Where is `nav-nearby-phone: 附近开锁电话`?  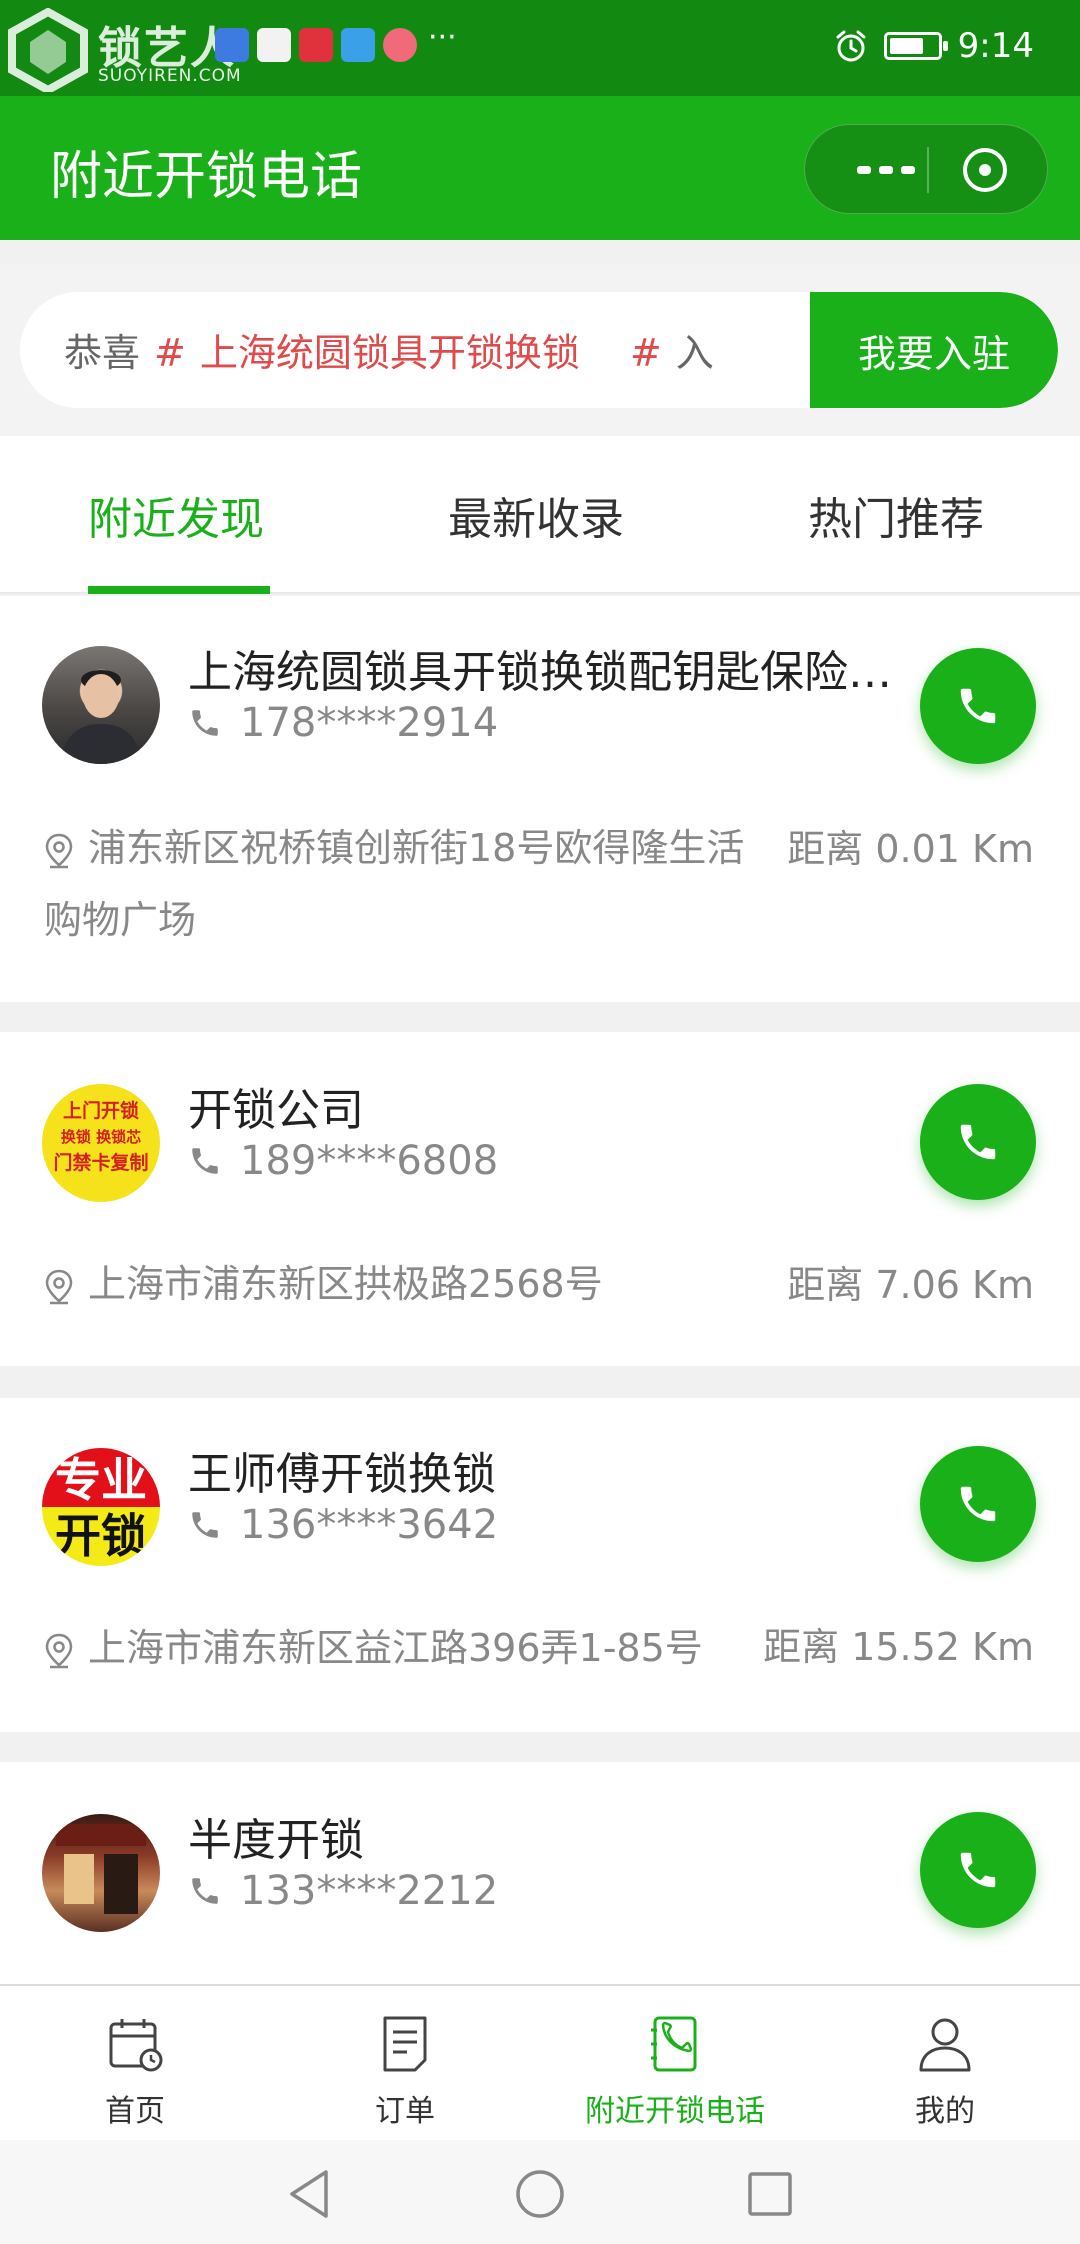 nav-nearby-phone: 附近开锁电话 is located at coordinates (675, 2064).